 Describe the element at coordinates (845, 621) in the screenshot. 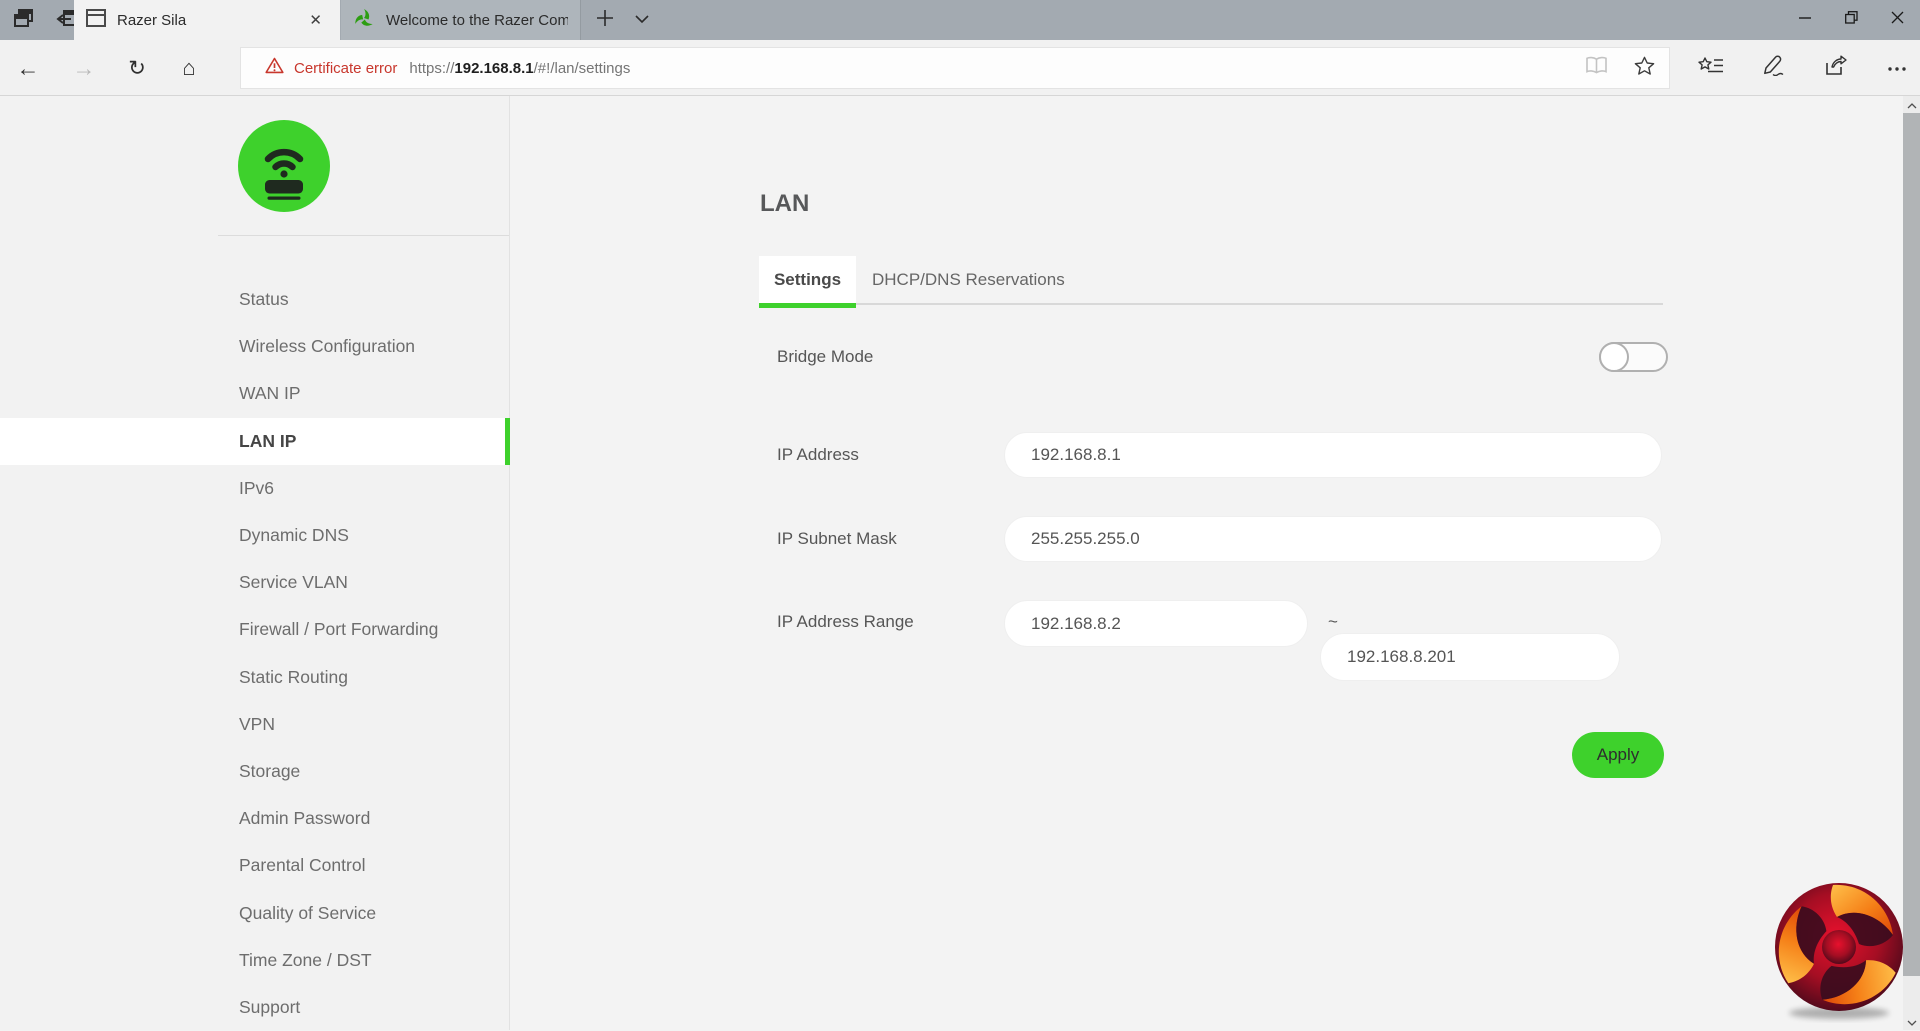

I see `ip-address-range-label: IP Address Range` at that location.